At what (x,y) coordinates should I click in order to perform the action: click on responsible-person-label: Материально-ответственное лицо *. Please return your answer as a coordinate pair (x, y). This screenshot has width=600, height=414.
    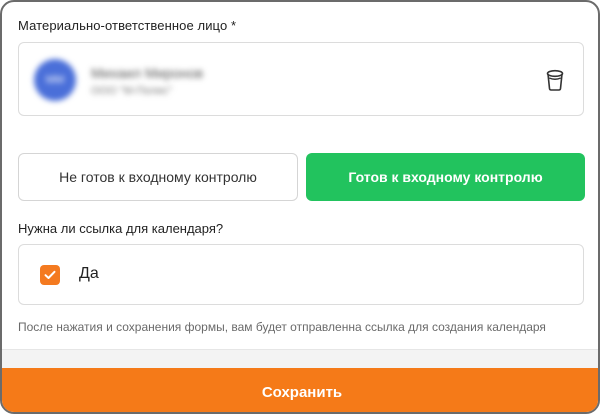
    Looking at the image, I should click on (127, 25).